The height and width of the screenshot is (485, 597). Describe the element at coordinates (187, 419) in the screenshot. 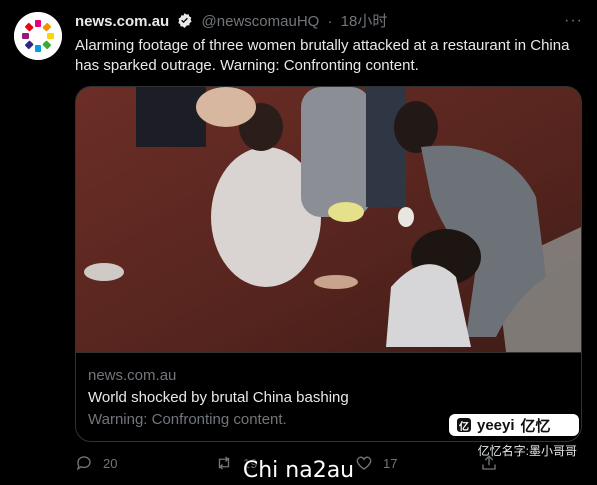

I see `card-description: Warning: Confronting content.` at that location.